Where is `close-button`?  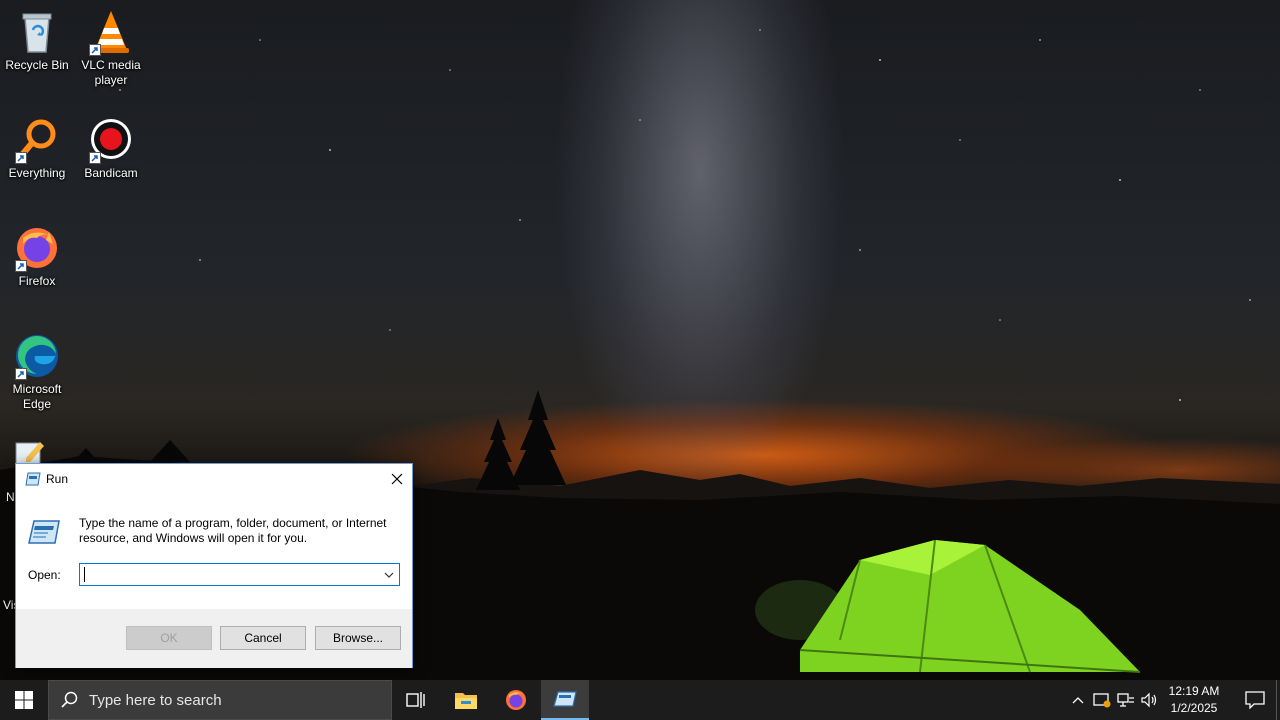
close-button is located at coordinates (397, 479).